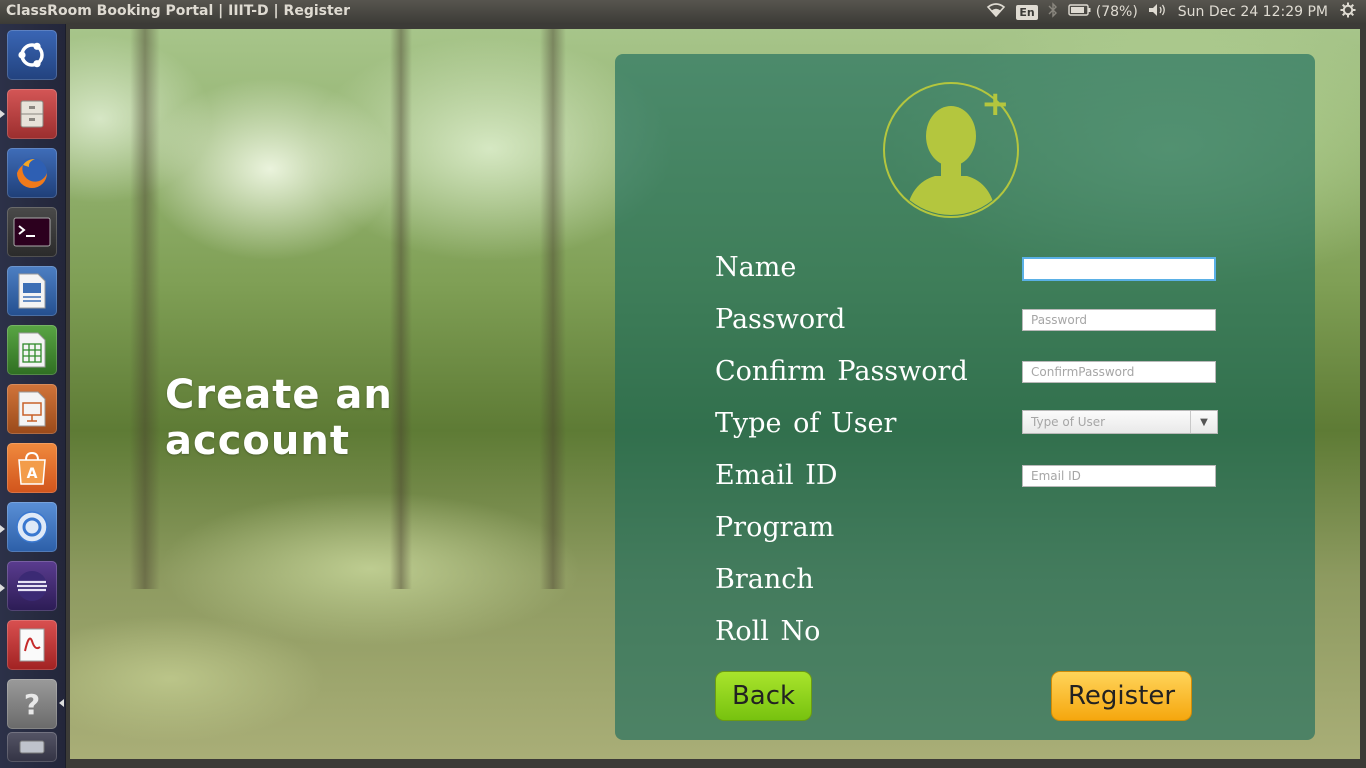 This screenshot has width=1366, height=768. I want to click on terminal-icon, so click(32, 232).